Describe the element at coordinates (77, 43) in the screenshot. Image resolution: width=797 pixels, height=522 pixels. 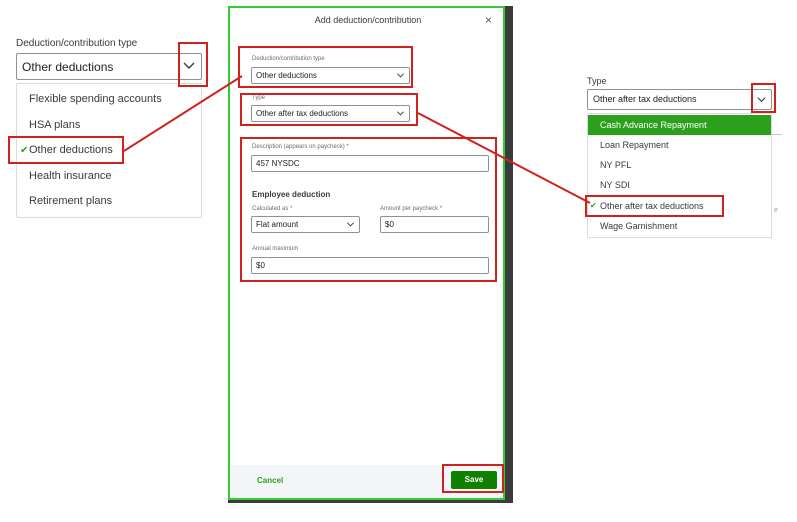
I see `left-type-label: Deduction/contribution type` at that location.